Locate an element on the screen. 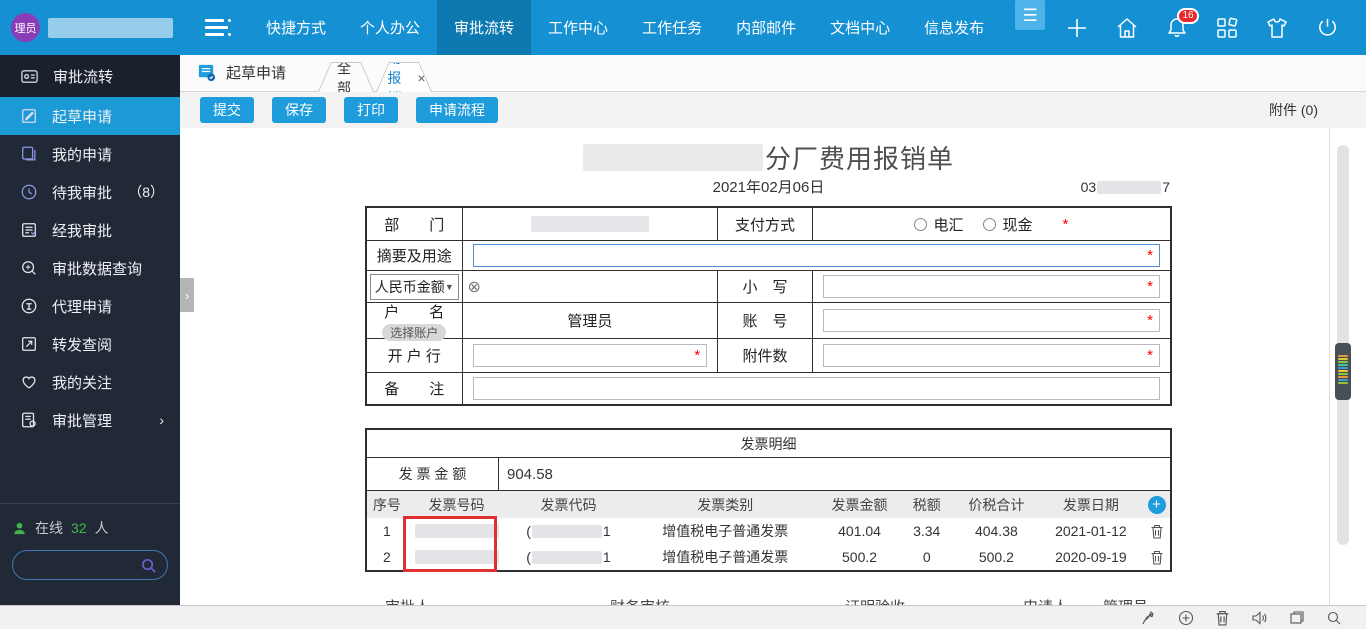 Image resolution: width=1366 pixels, height=629 pixels. sidebar-module-approval-flow: 审批流转 is located at coordinates (90, 76).